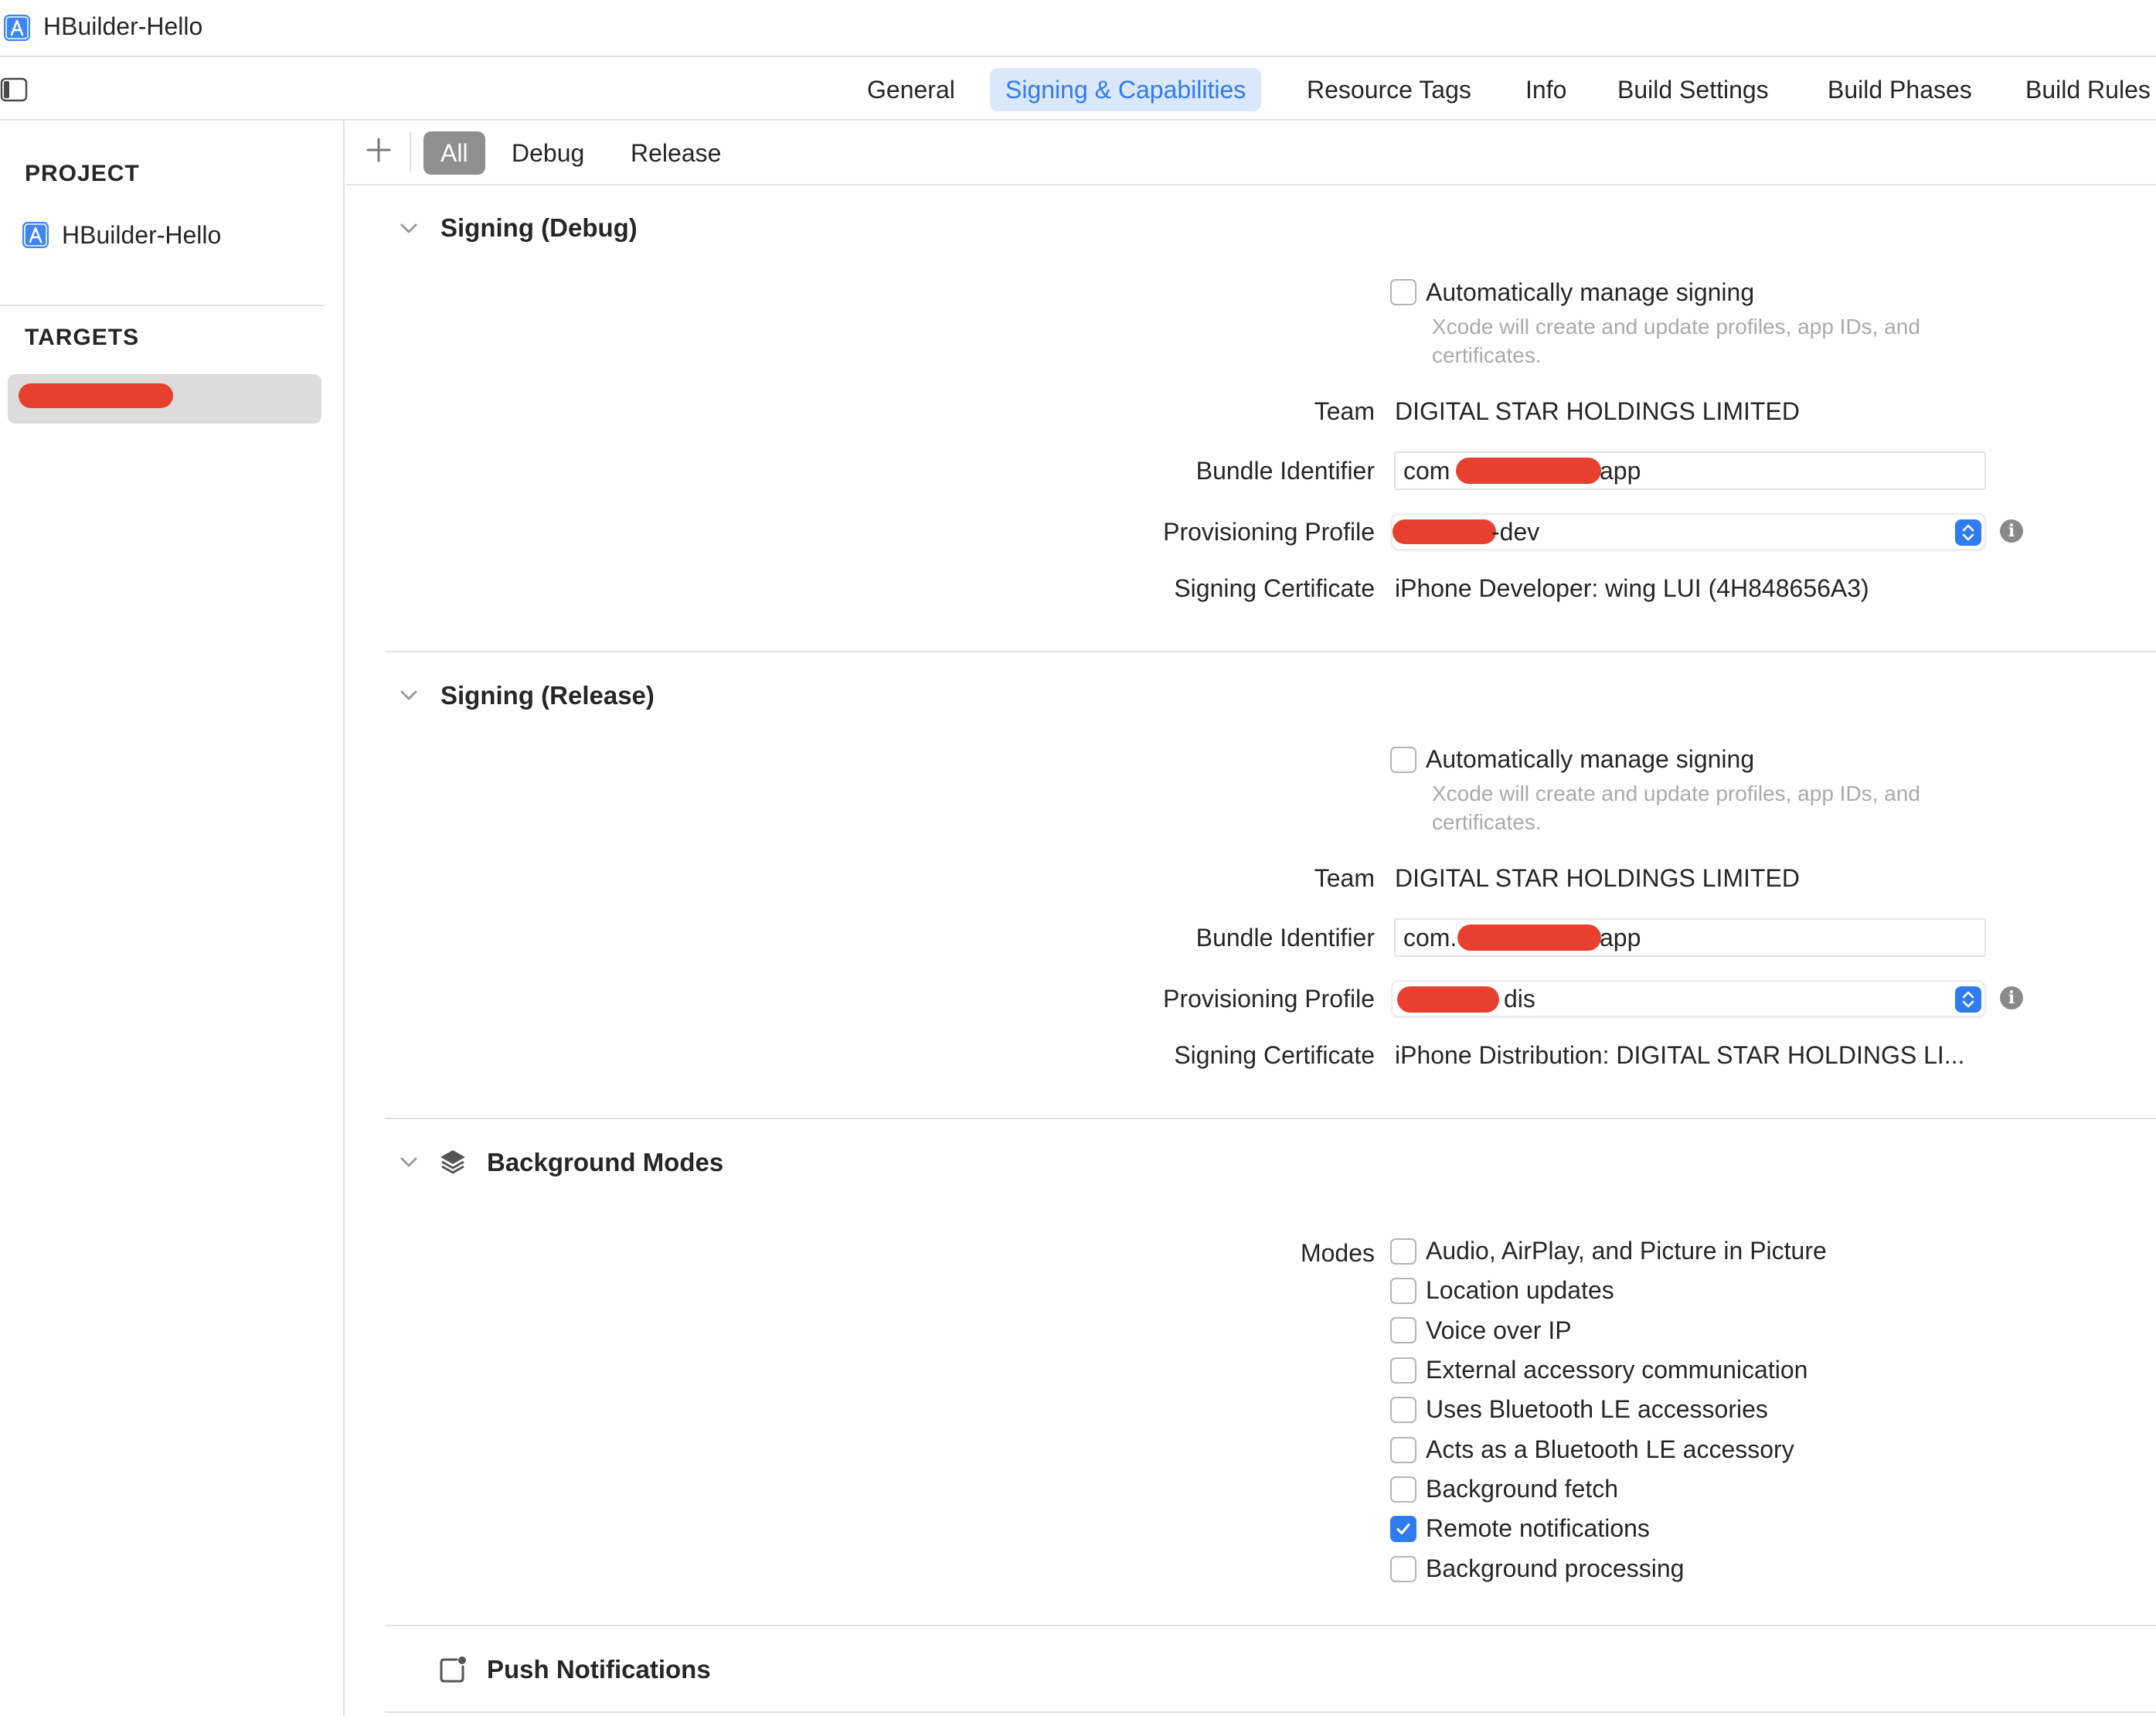 This screenshot has width=2156, height=1716. I want to click on profile-suffix: dis, so click(1519, 999).